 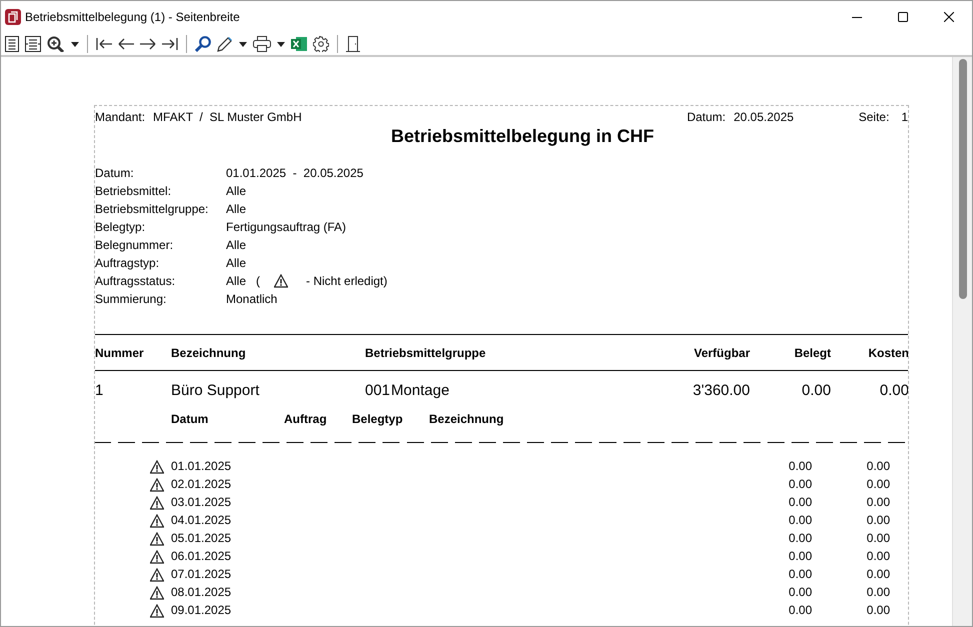 I want to click on maximize-icon, so click(x=903, y=17).